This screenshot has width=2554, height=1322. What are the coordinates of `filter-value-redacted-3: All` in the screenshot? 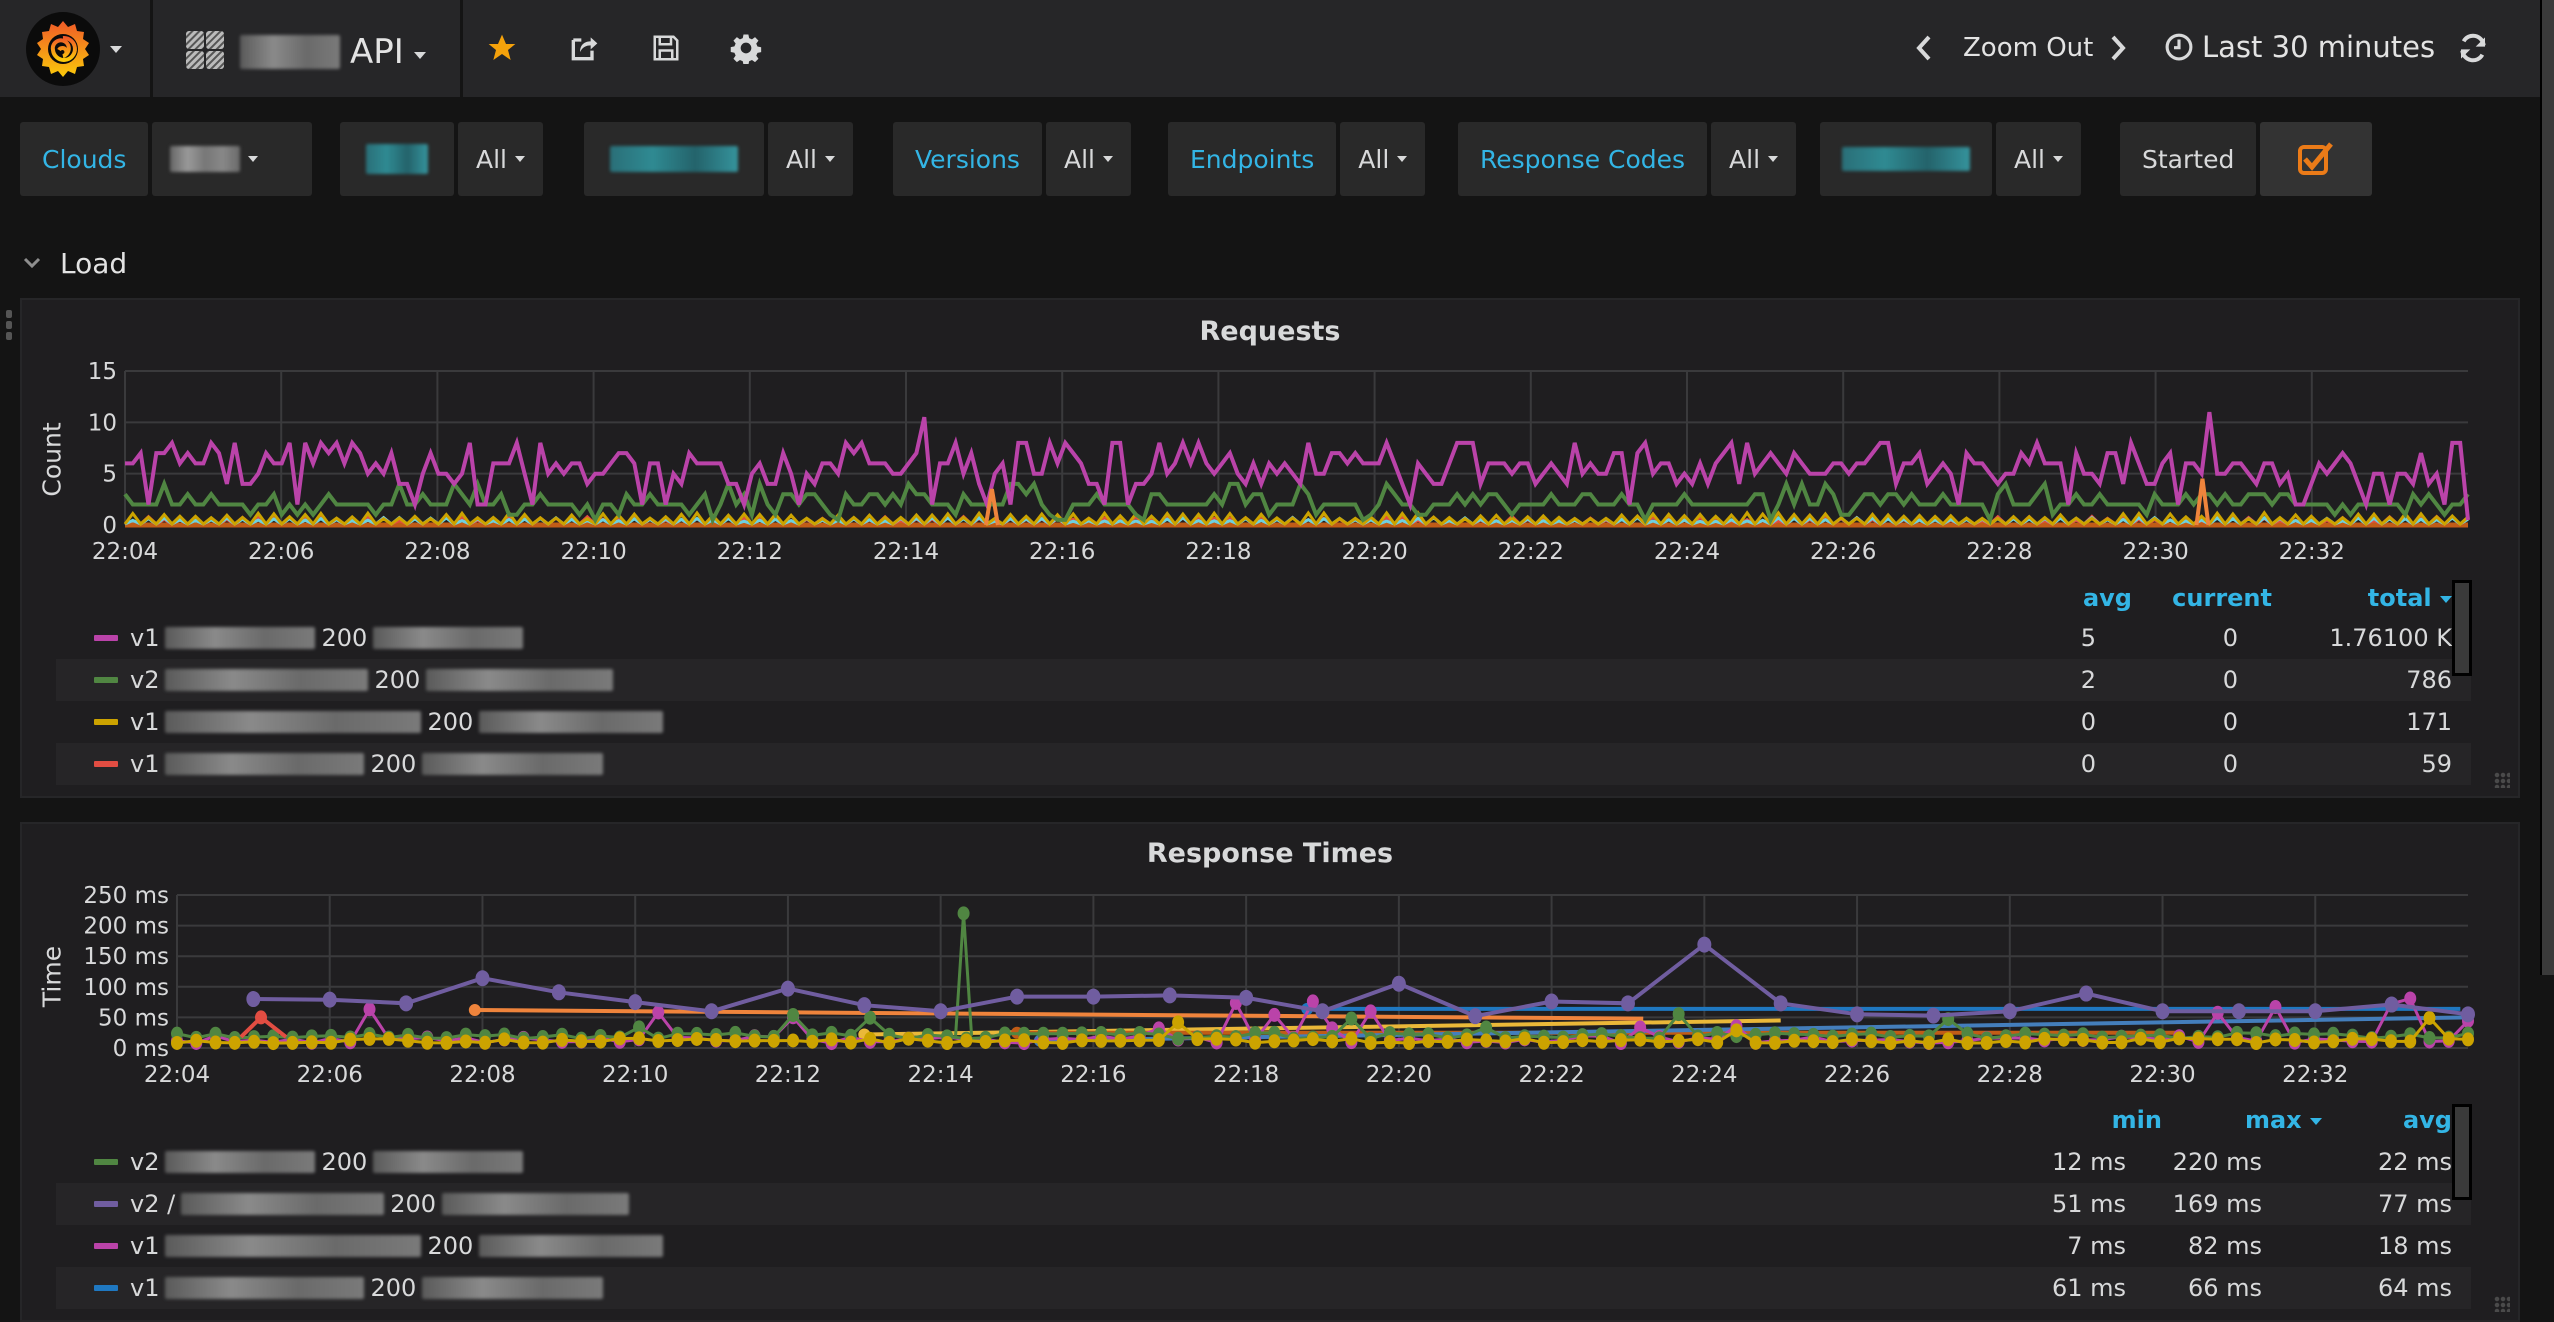 It's located at (2038, 159).